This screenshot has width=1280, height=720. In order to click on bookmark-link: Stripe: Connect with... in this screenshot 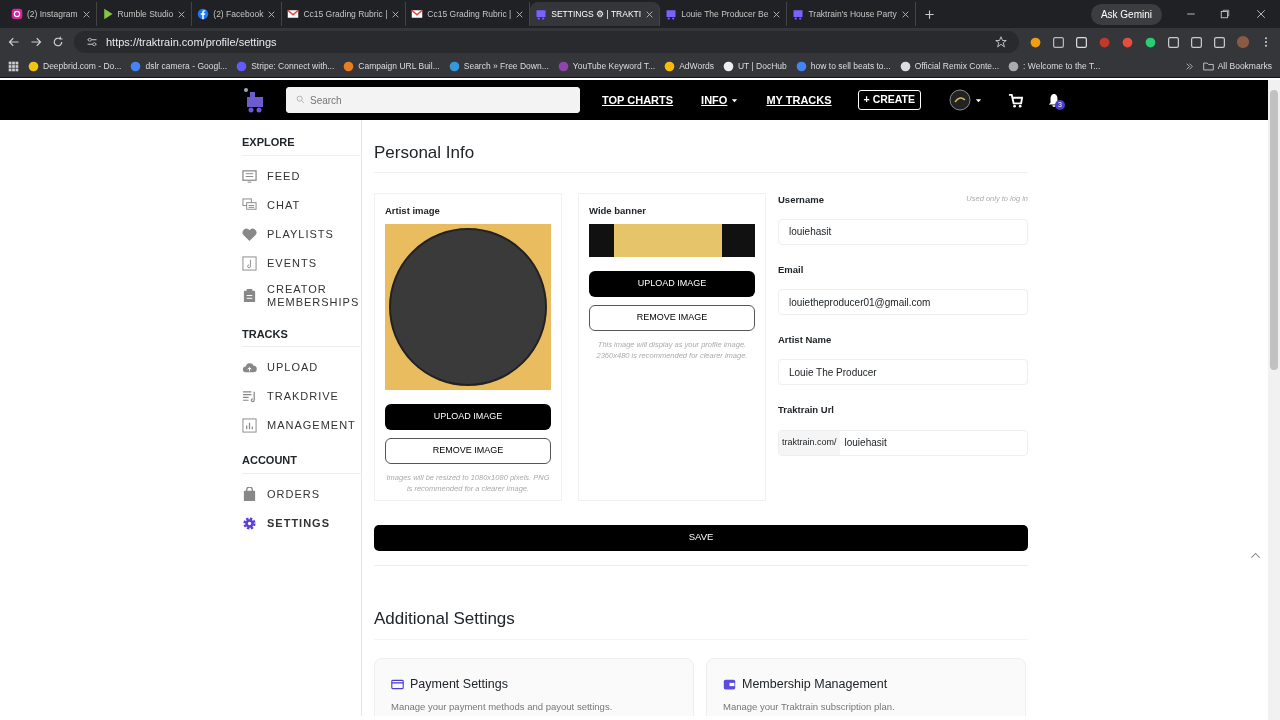, I will do `click(293, 66)`.